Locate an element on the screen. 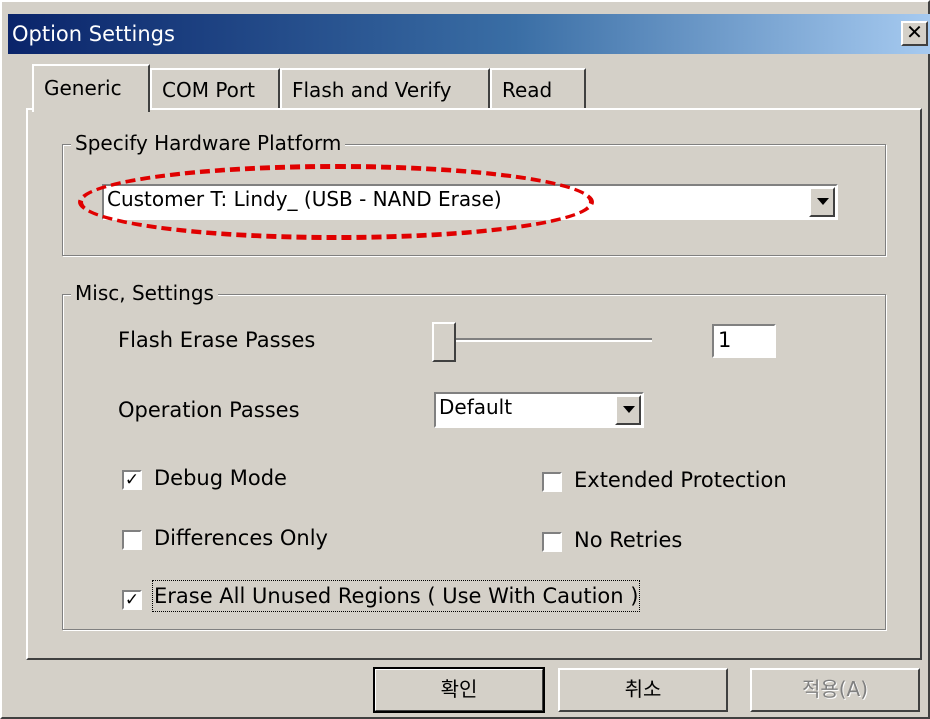 This screenshot has height=719, width=930. debug-mode-label: Debug Mode is located at coordinates (220, 478).